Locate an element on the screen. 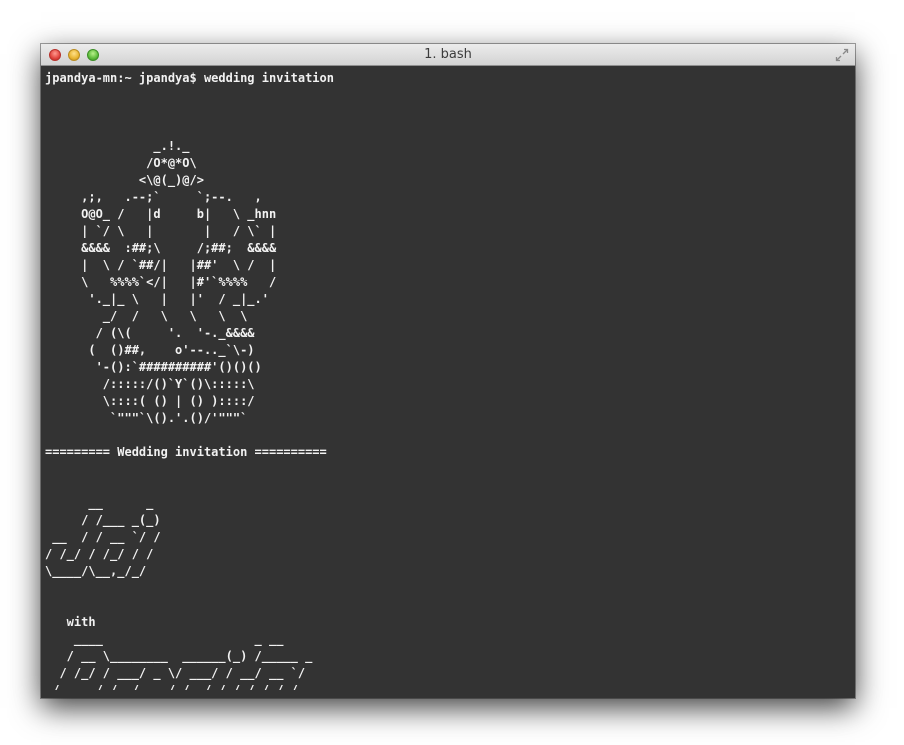  prompt-line: jpandya-mn:~ jpandya$ wedding invitation is located at coordinates (189, 78).